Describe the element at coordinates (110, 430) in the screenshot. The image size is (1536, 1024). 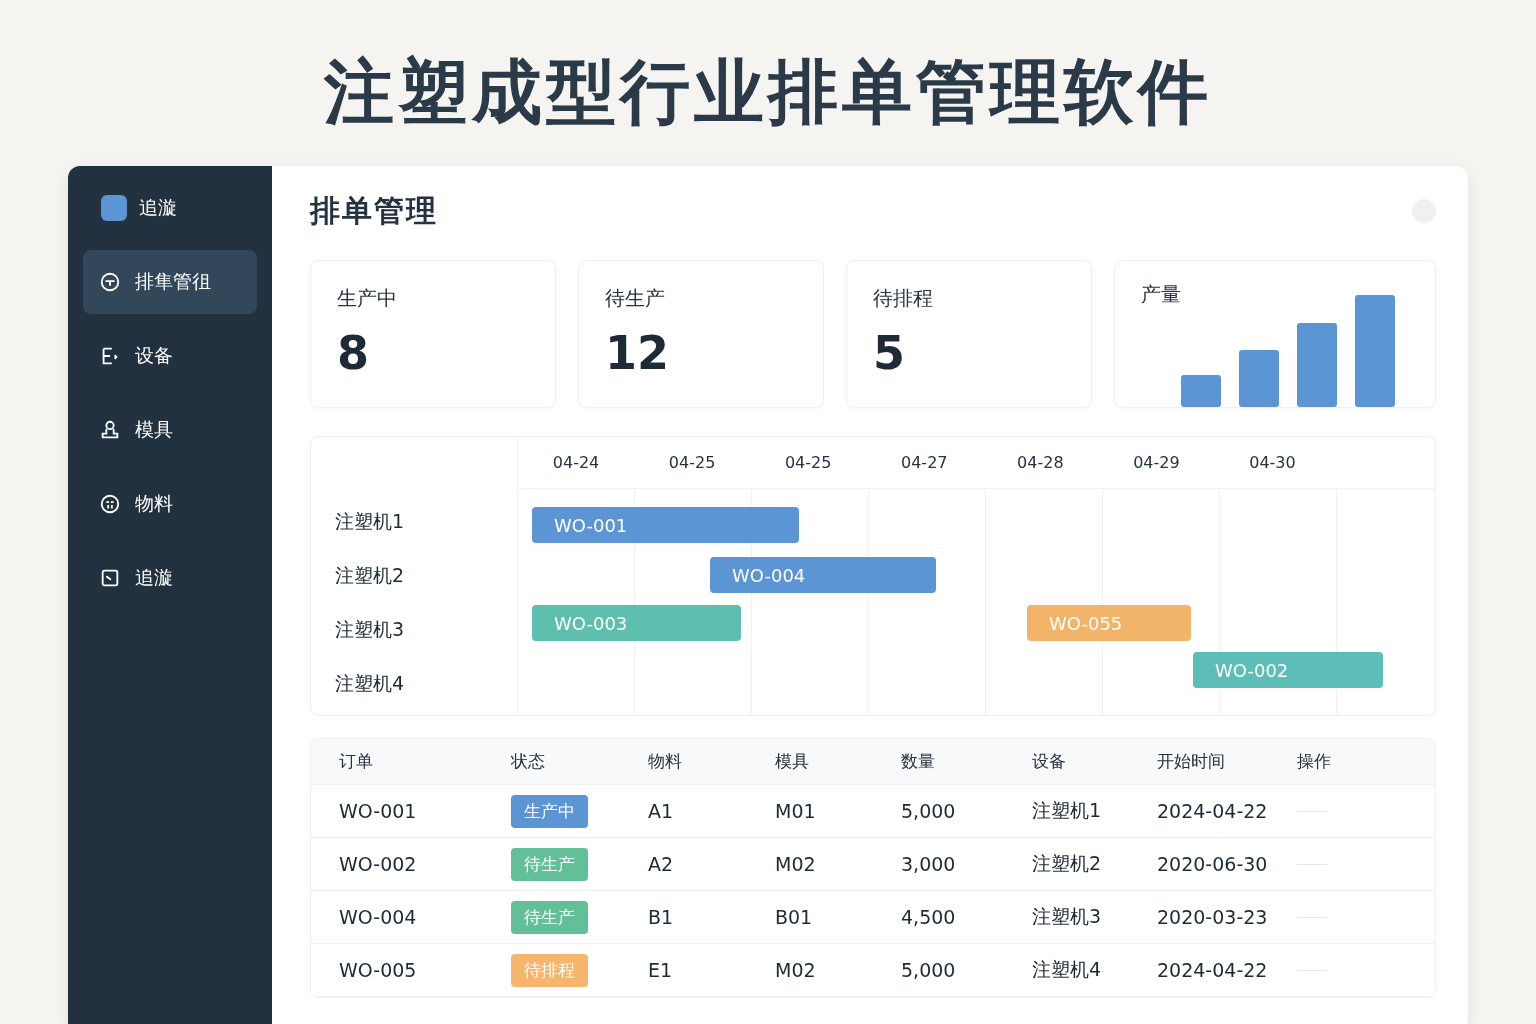
I see `person-icon` at that location.